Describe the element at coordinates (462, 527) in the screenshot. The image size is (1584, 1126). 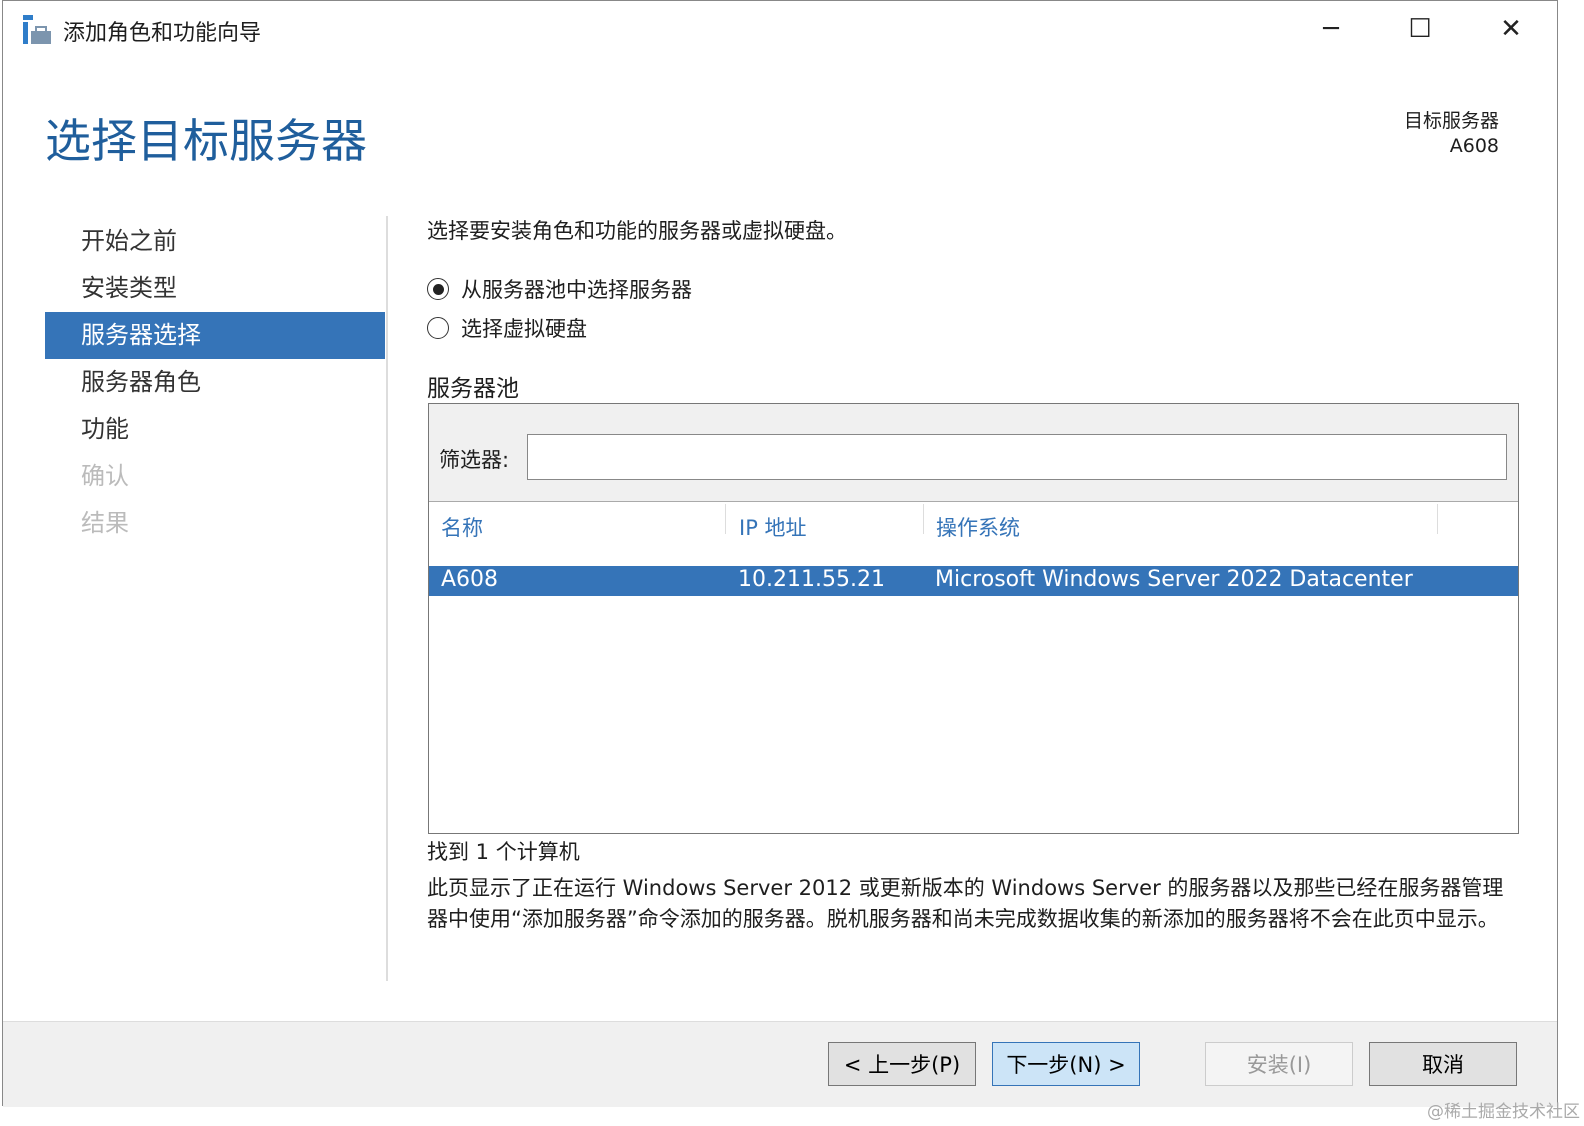
I see `column-header-name: 名称` at that location.